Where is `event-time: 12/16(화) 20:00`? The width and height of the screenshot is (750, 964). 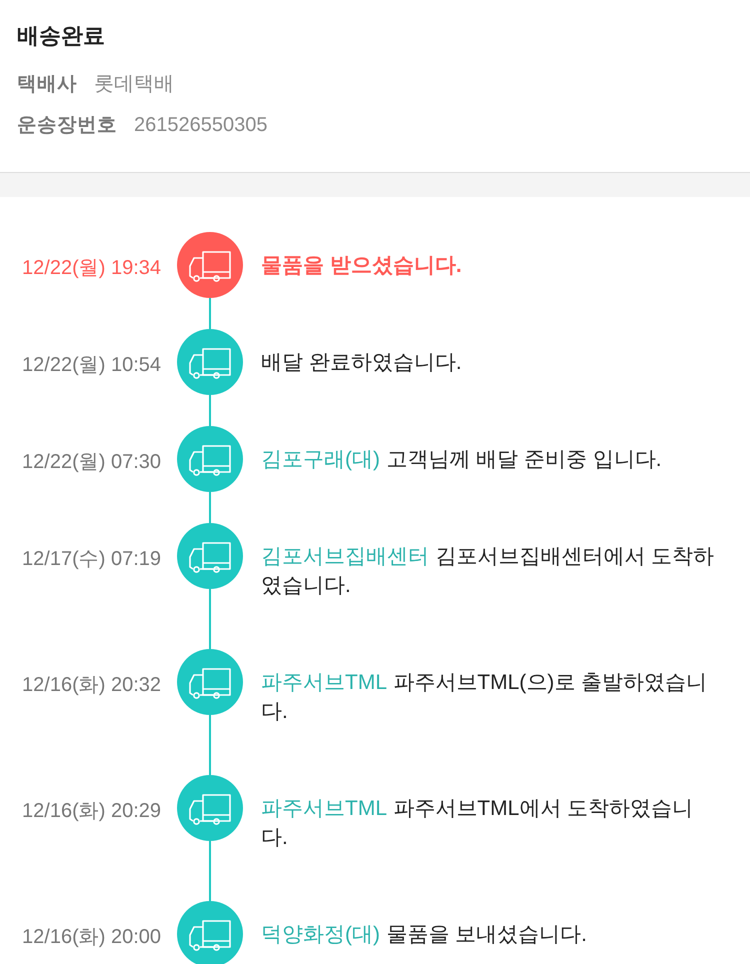 event-time: 12/16(화) 20:00 is located at coordinates (91, 937).